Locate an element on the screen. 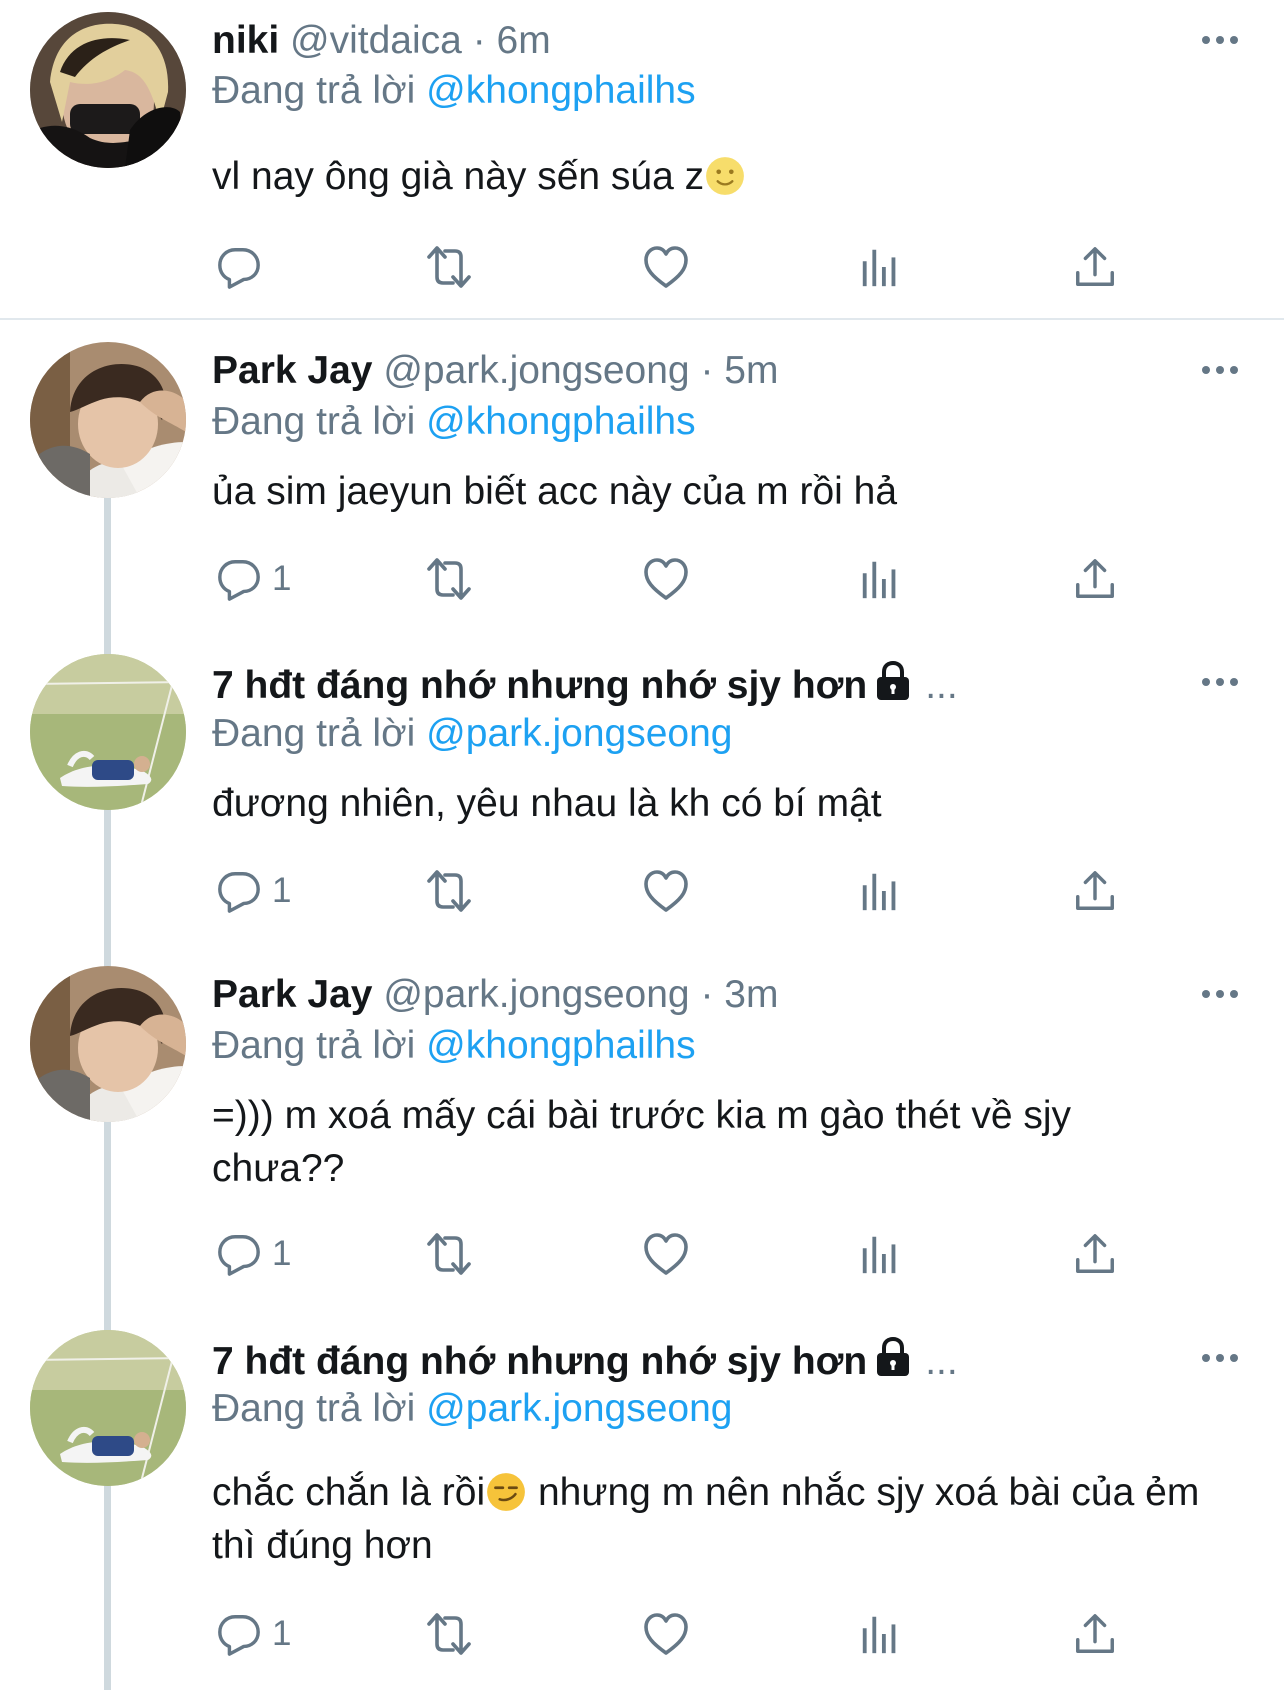  tweet-header: Park Jay @park.jongseong · 3m is located at coordinates (495, 995).